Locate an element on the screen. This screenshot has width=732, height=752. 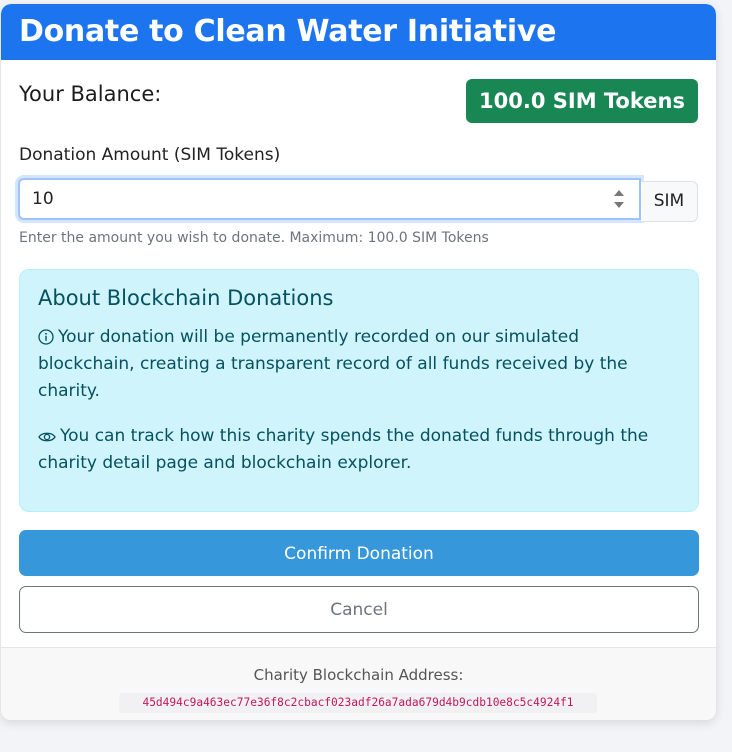
spinner-up-icon is located at coordinates (619, 193).